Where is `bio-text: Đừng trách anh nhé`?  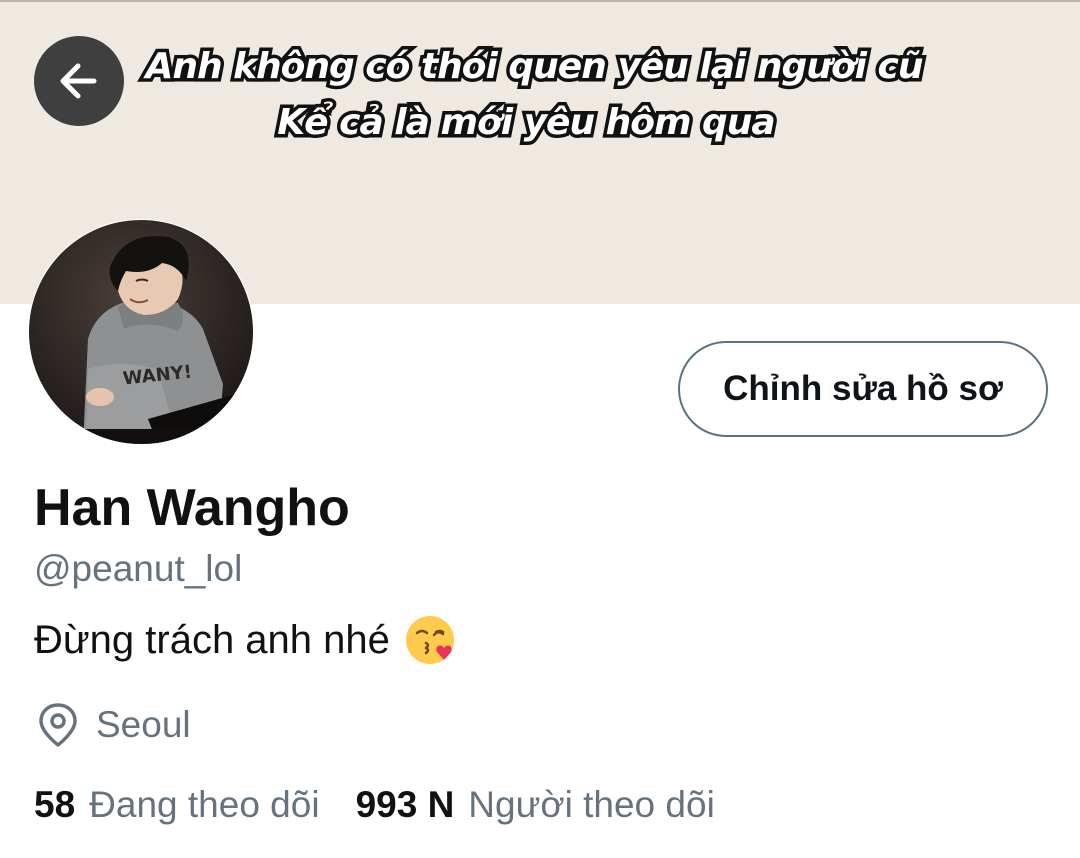 bio-text: Đừng trách anh nhé is located at coordinates (212, 639).